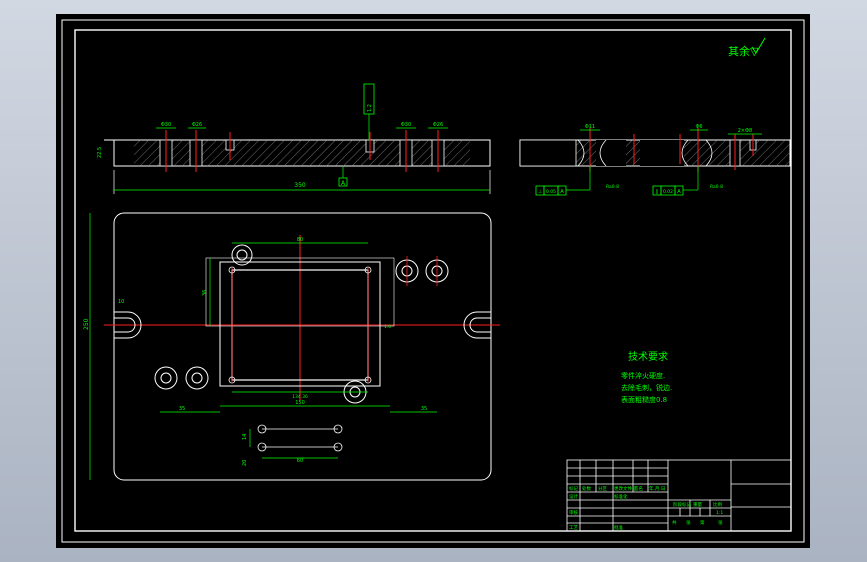 This screenshot has width=867, height=562. Describe the element at coordinates (643, 375) in the screenshot. I see `tech-line-1: 零件淬火硬度.` at that location.